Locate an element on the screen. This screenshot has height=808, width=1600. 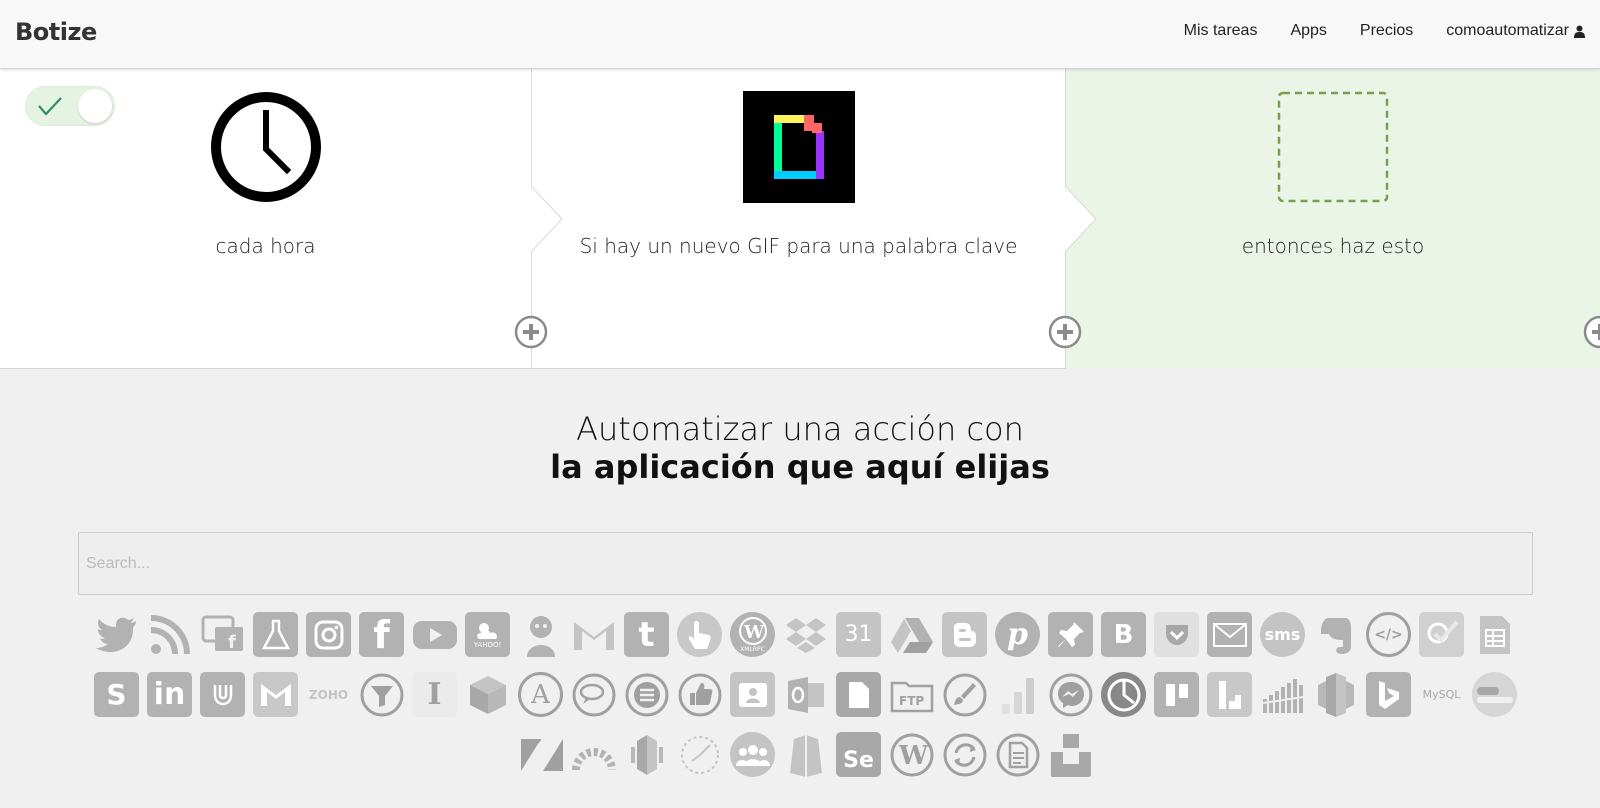
nav-user-menu: comoautomatizar is located at coordinates (1515, 31).